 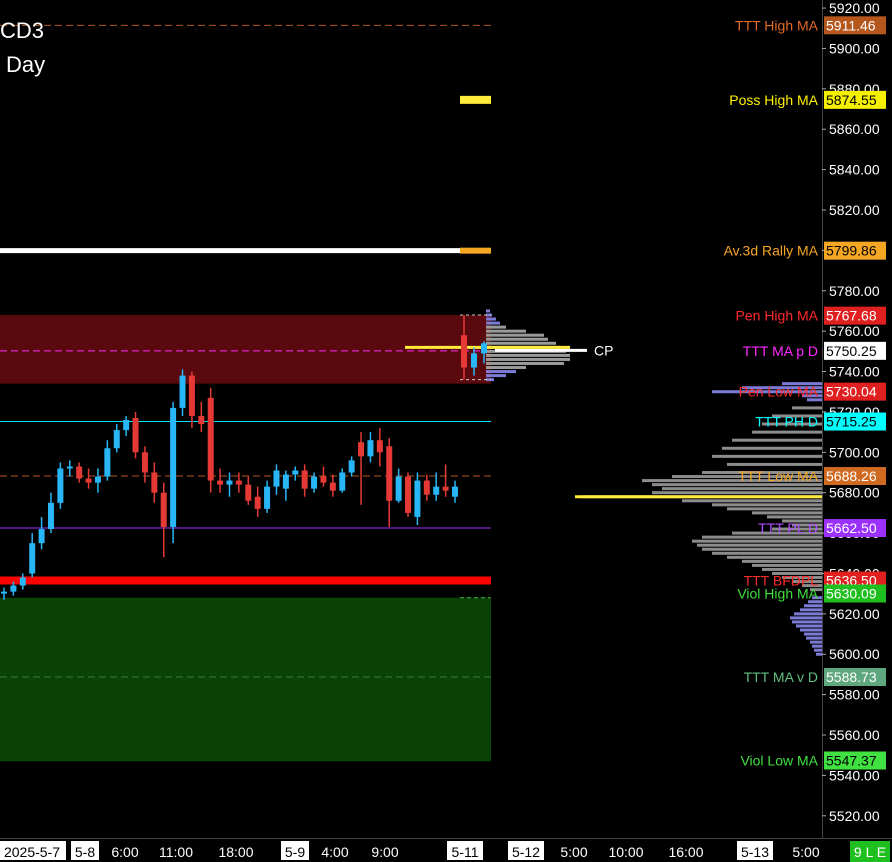 I want to click on y-tick-label: 5560.00, so click(x=854, y=735).